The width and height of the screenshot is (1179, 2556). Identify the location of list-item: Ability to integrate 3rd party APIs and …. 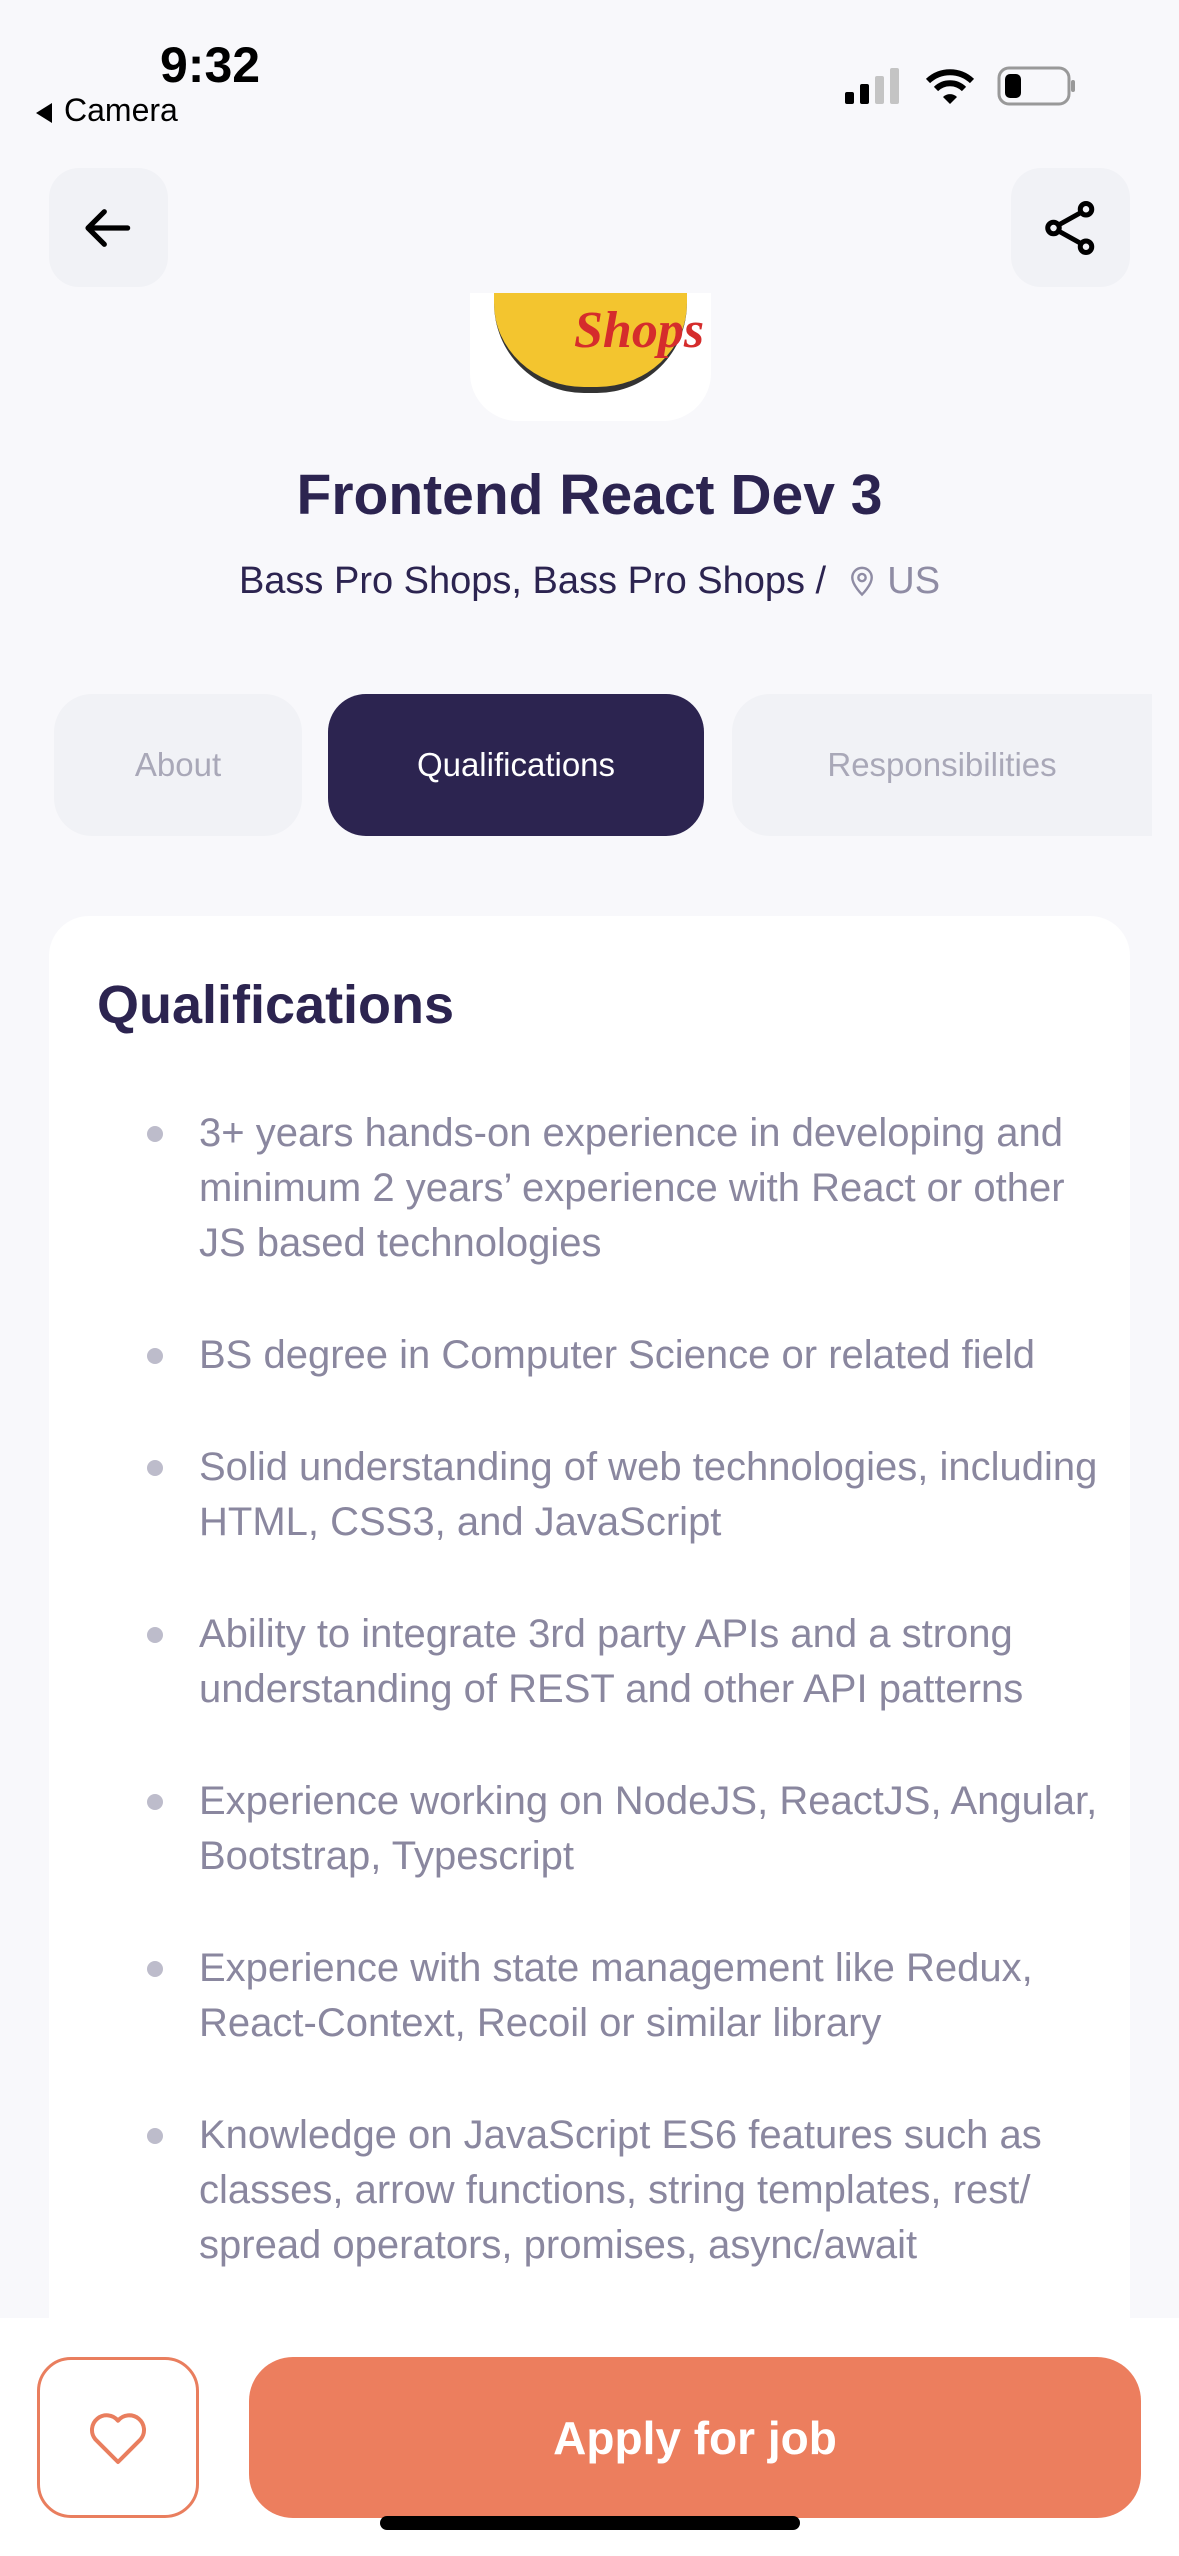
(603, 1662).